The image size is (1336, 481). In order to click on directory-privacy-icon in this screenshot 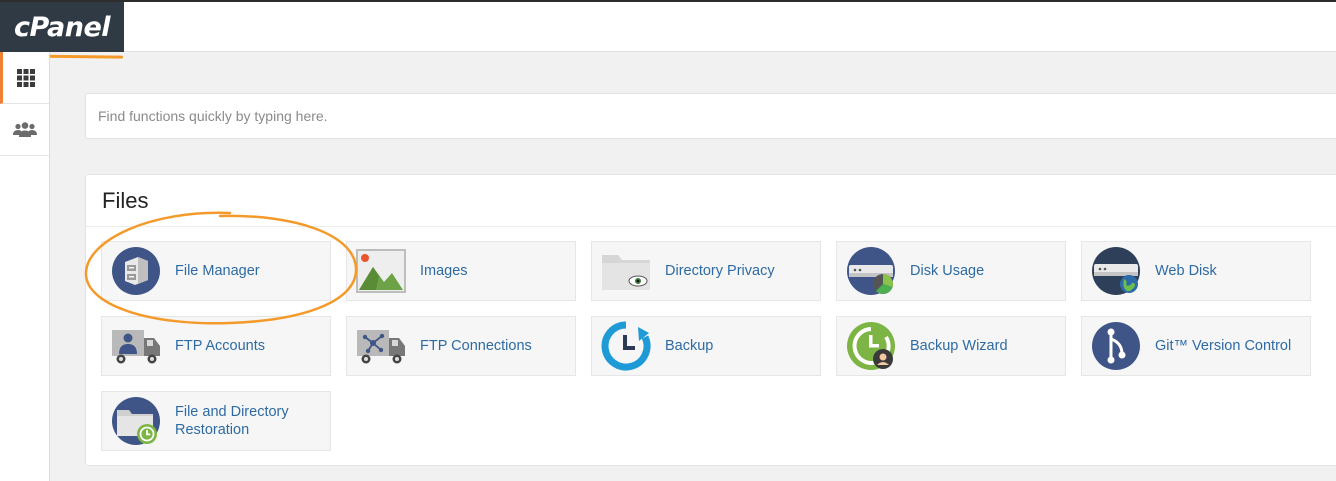, I will do `click(626, 271)`.